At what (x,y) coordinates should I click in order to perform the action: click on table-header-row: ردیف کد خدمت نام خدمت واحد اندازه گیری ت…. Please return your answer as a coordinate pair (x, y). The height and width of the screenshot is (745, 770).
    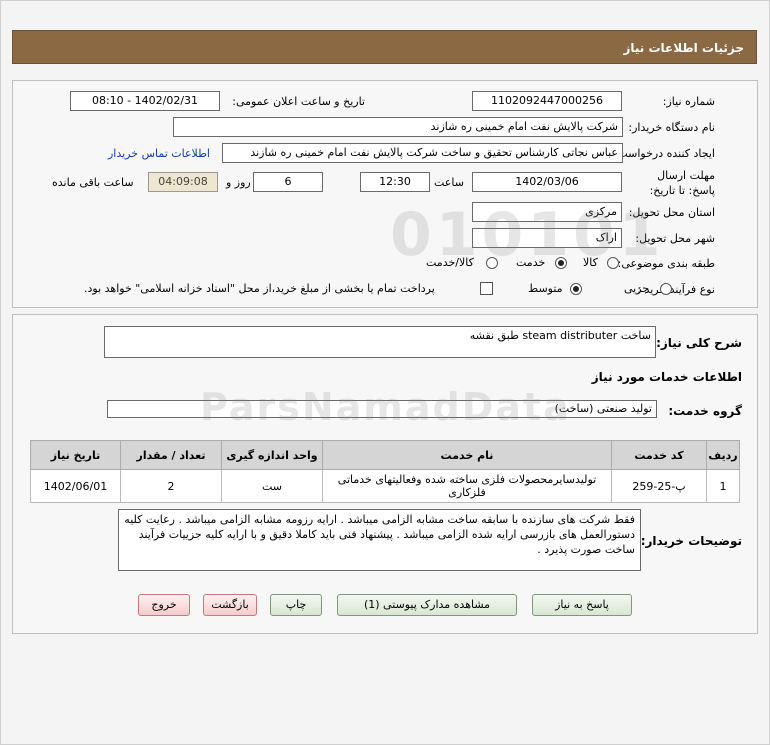
    Looking at the image, I should click on (385, 455).